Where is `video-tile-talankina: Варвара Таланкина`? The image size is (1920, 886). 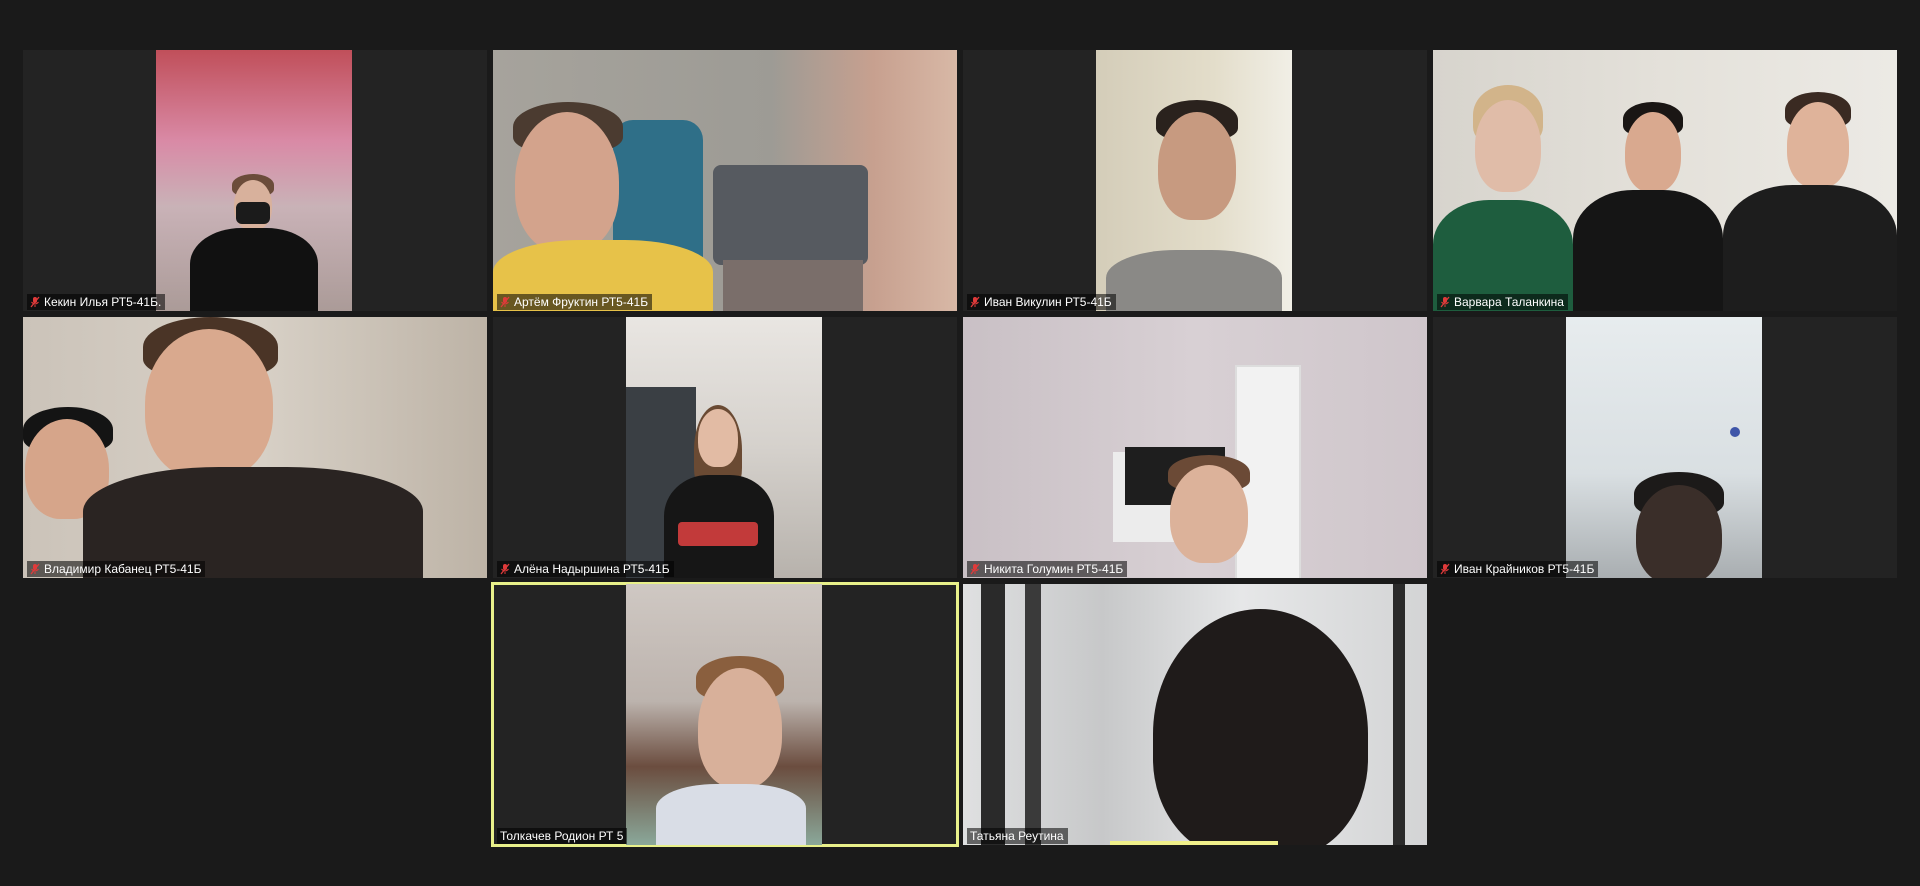
video-tile-talankina: Варвара Таланкина is located at coordinates (1665, 180).